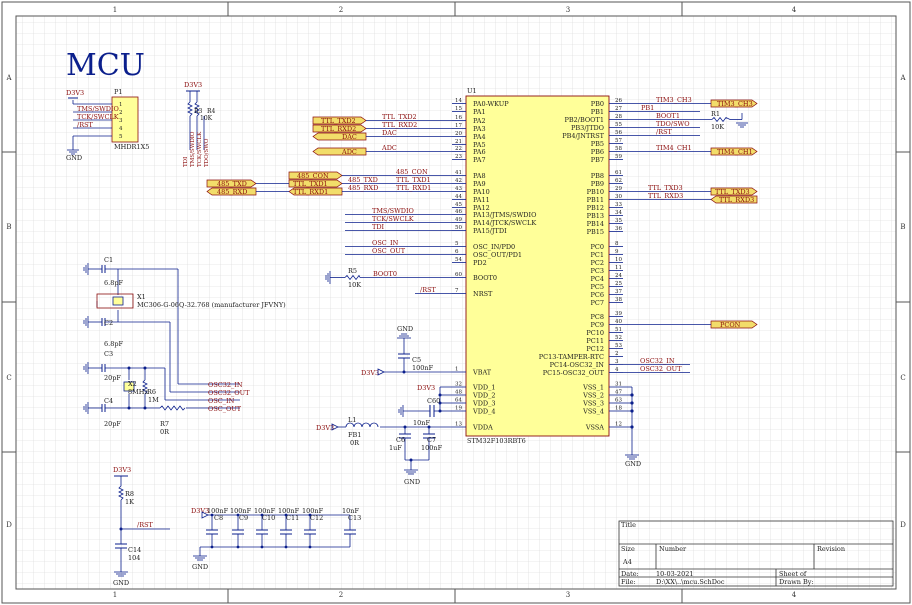  I want to click on p1-pin-1: 1, so click(121, 105).